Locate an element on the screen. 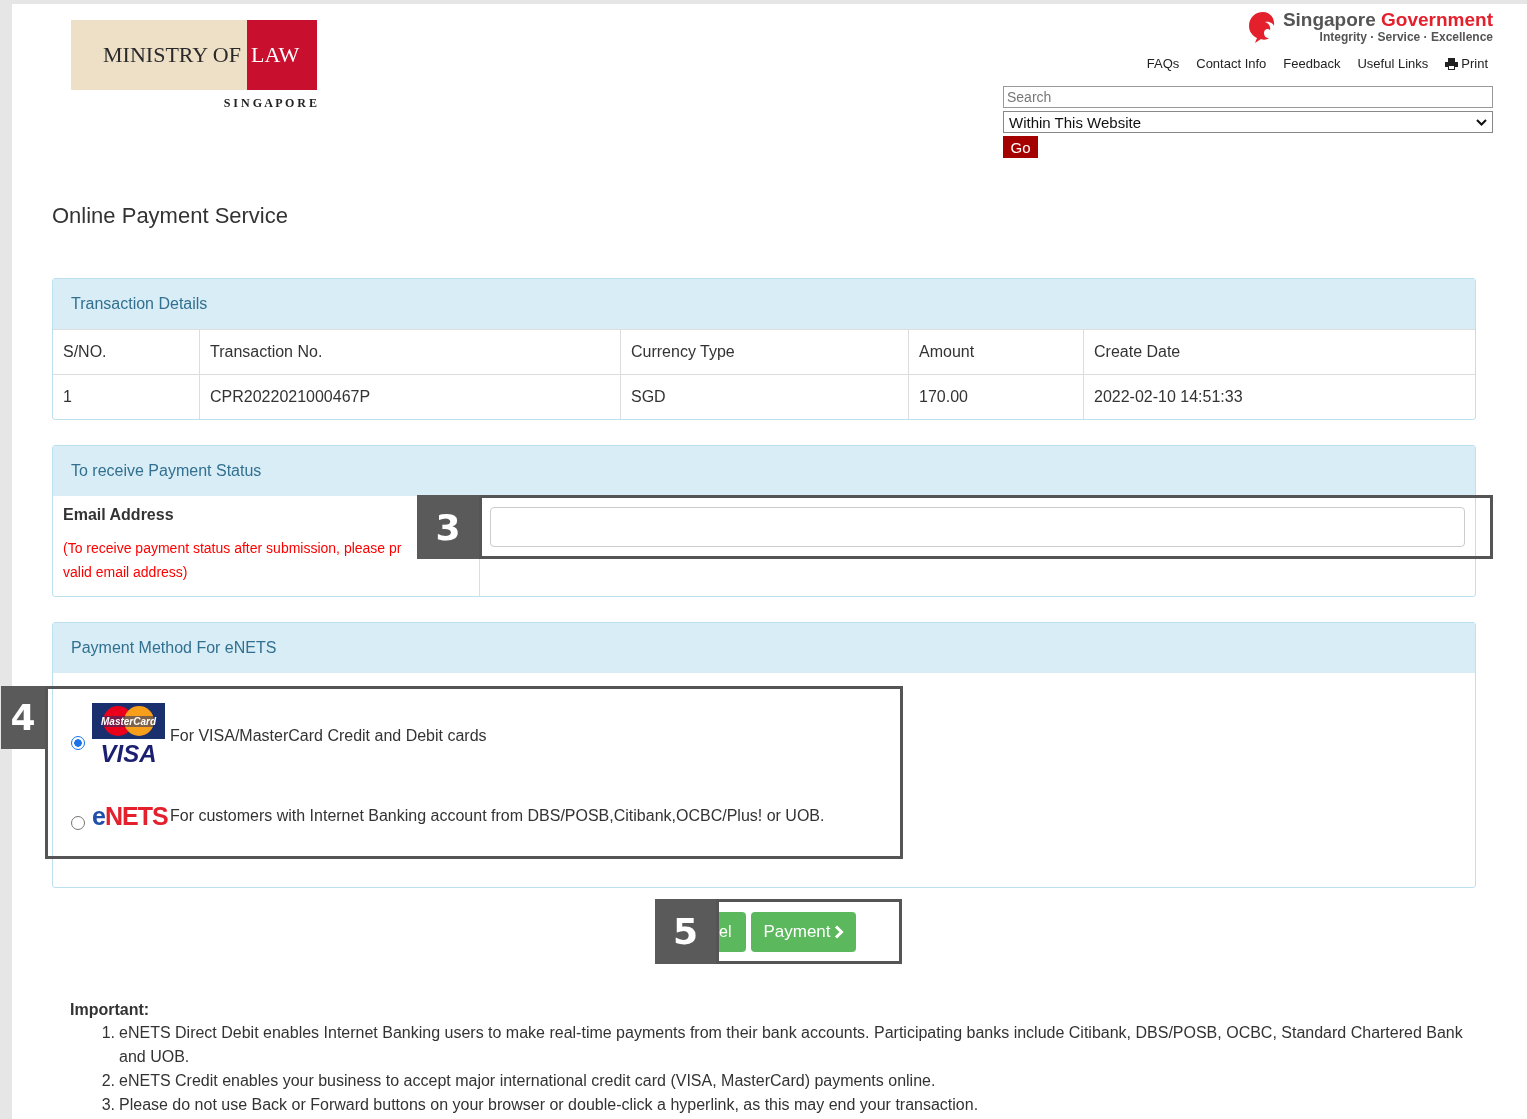 The image size is (1527, 1119). chevron-down-icon is located at coordinates (1481, 122).